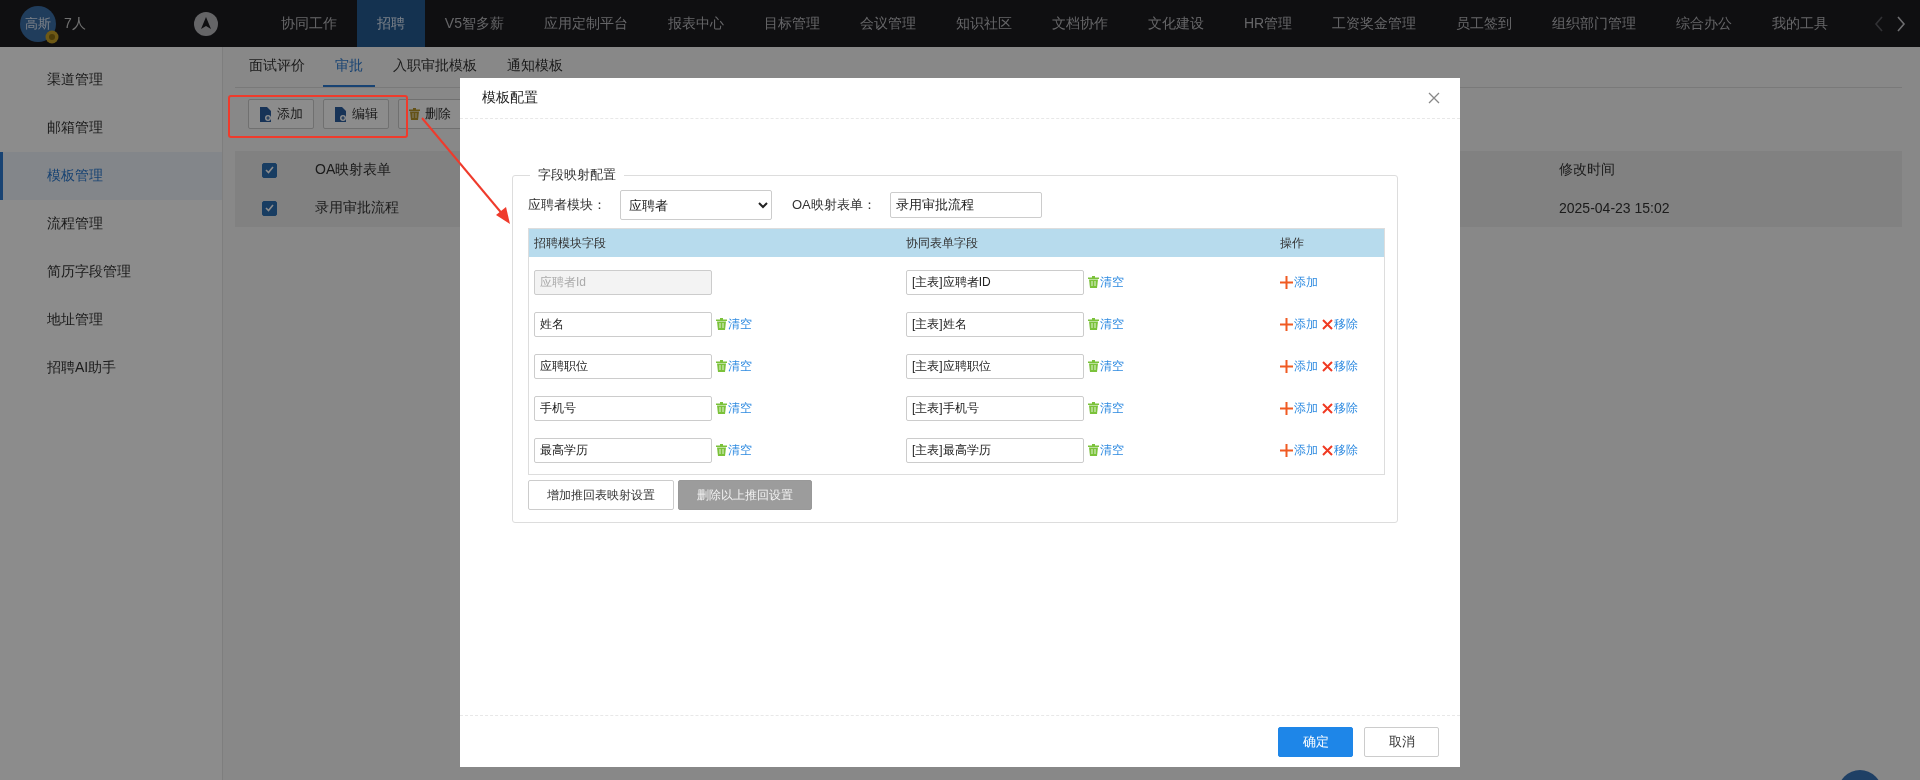 Image resolution: width=1920 pixels, height=780 pixels. Describe the element at coordinates (995, 366) in the screenshot. I see `input-field: [主表]应聘职位` at that location.